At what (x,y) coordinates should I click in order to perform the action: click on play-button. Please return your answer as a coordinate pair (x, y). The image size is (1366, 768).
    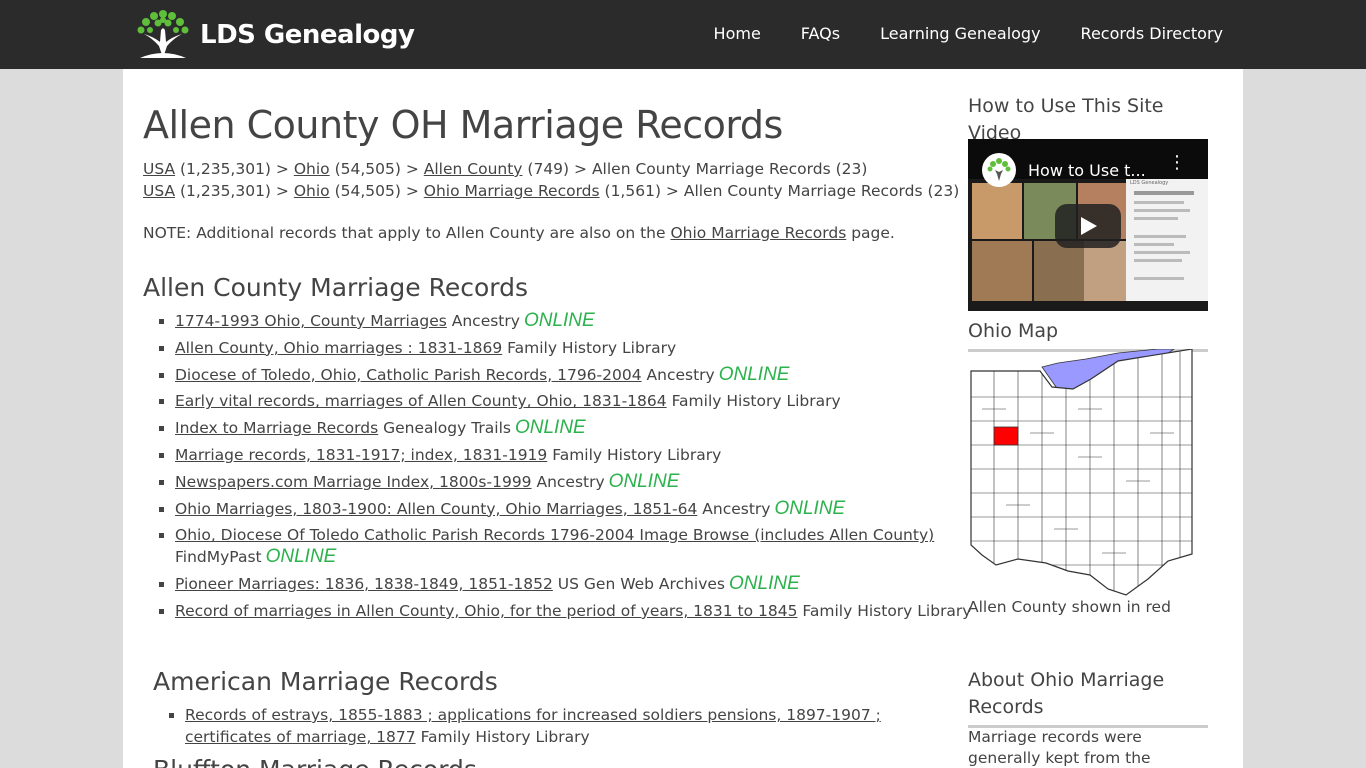
    Looking at the image, I should click on (1088, 226).